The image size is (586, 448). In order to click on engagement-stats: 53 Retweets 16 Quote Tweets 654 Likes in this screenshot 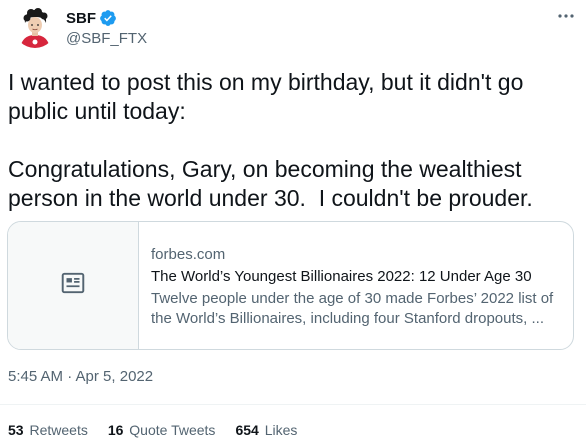, I will do `click(162, 430)`.